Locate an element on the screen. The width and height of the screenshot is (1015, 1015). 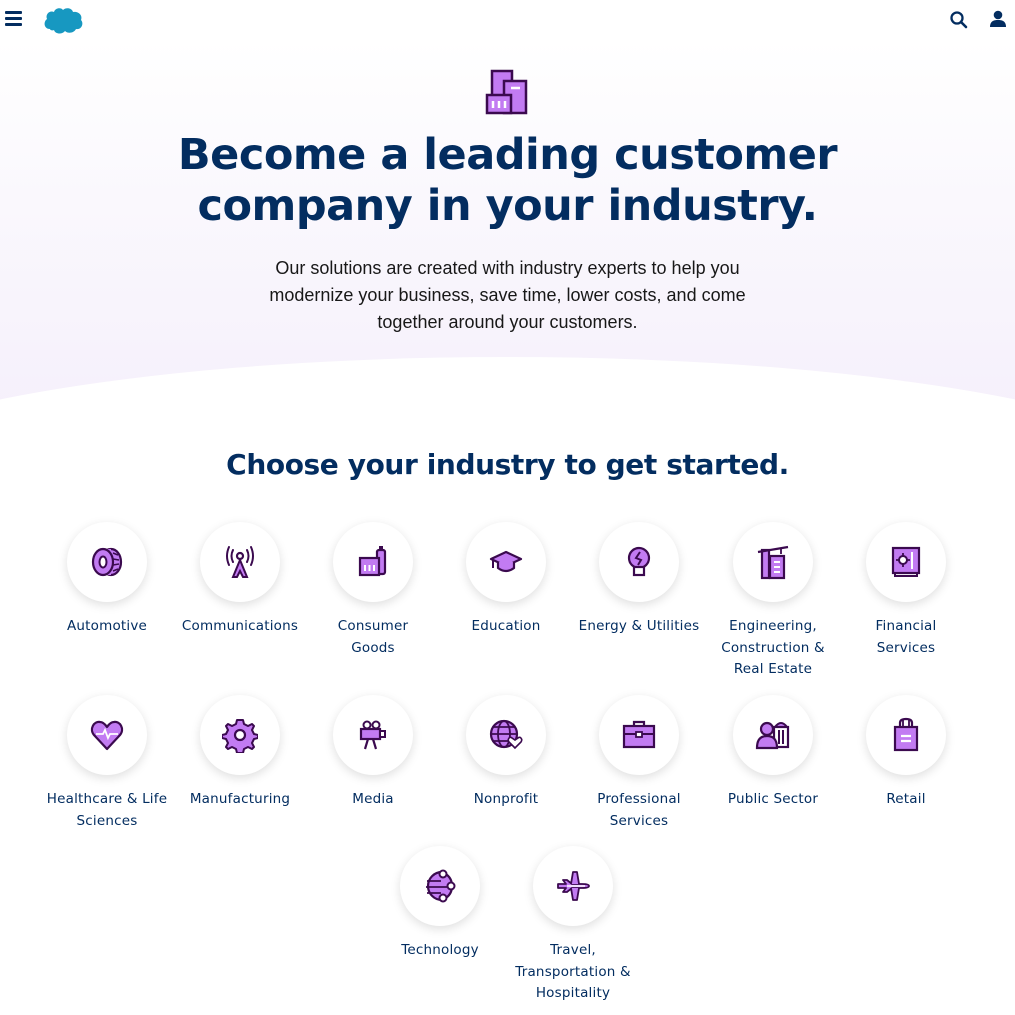
industry-label: Travel, Transportation & Hospitality is located at coordinates (573, 972).